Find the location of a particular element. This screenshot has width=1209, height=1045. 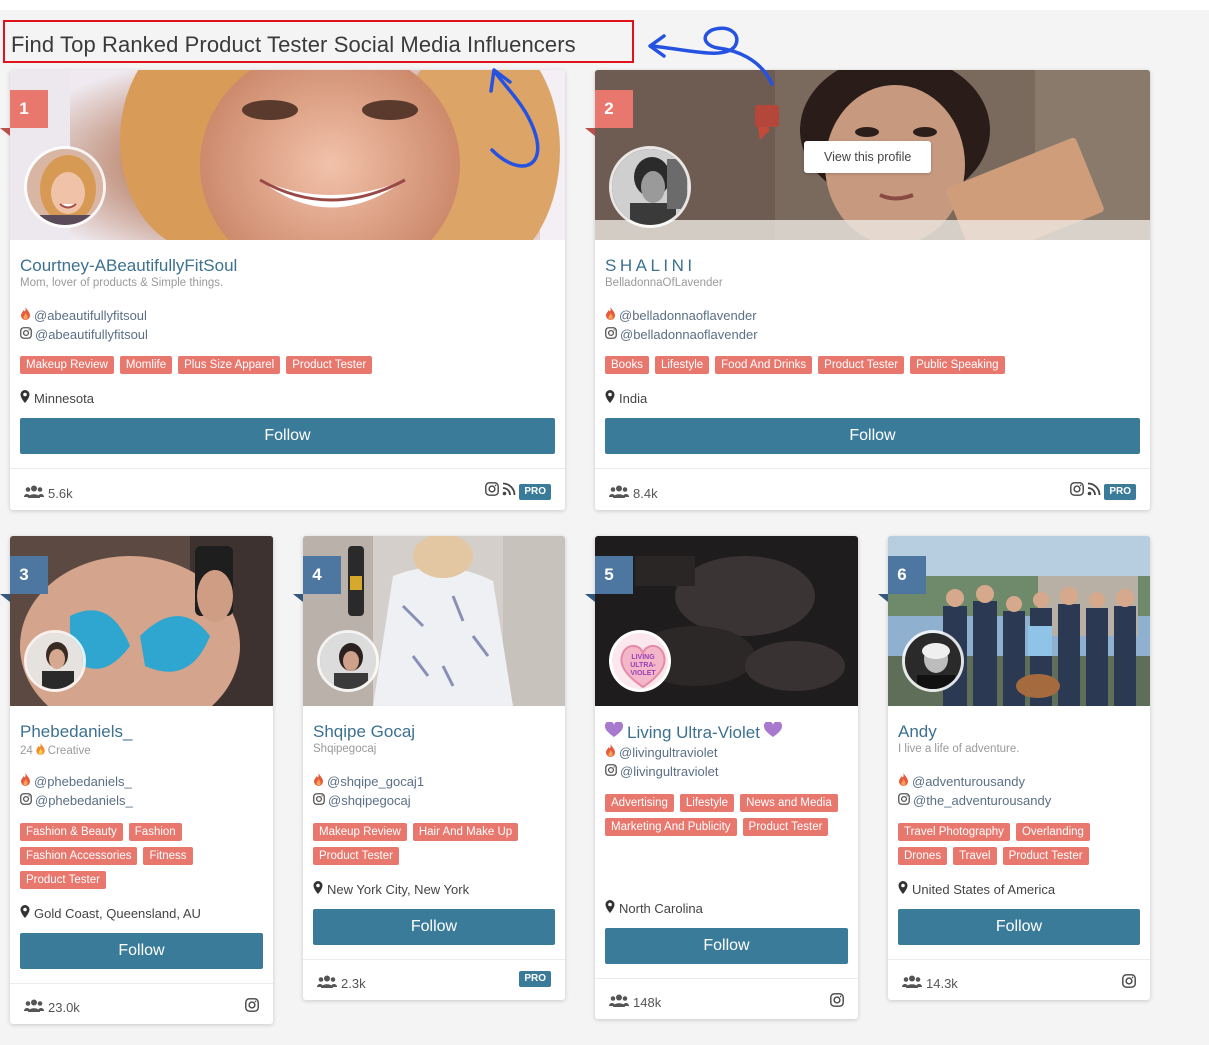

tag: Hair And Make Up is located at coordinates (465, 832).